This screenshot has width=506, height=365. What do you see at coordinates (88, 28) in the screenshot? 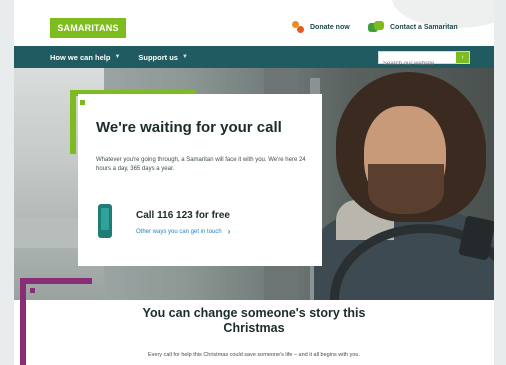
I see `samaritans-logo: SAMARITANS` at bounding box center [88, 28].